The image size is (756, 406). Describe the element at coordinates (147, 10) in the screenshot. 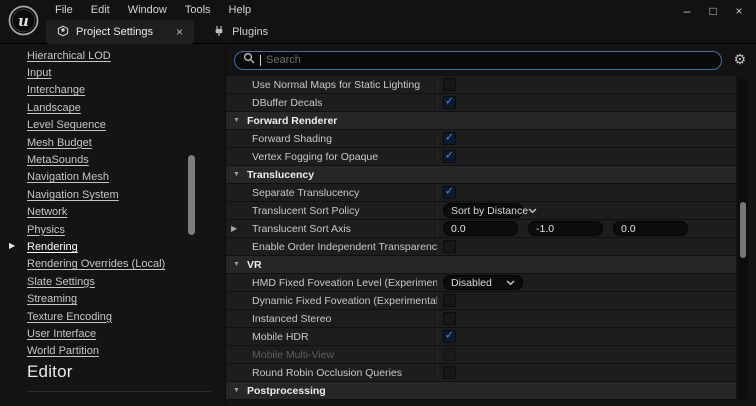

I see `menu-window: Window` at that location.